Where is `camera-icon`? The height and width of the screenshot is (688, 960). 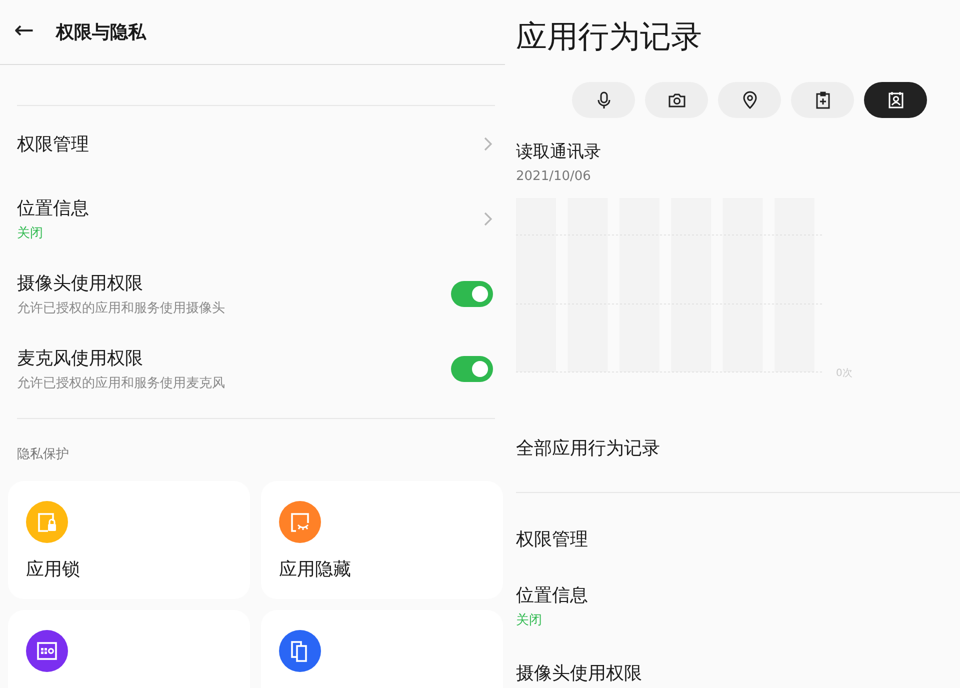
camera-icon is located at coordinates (677, 100).